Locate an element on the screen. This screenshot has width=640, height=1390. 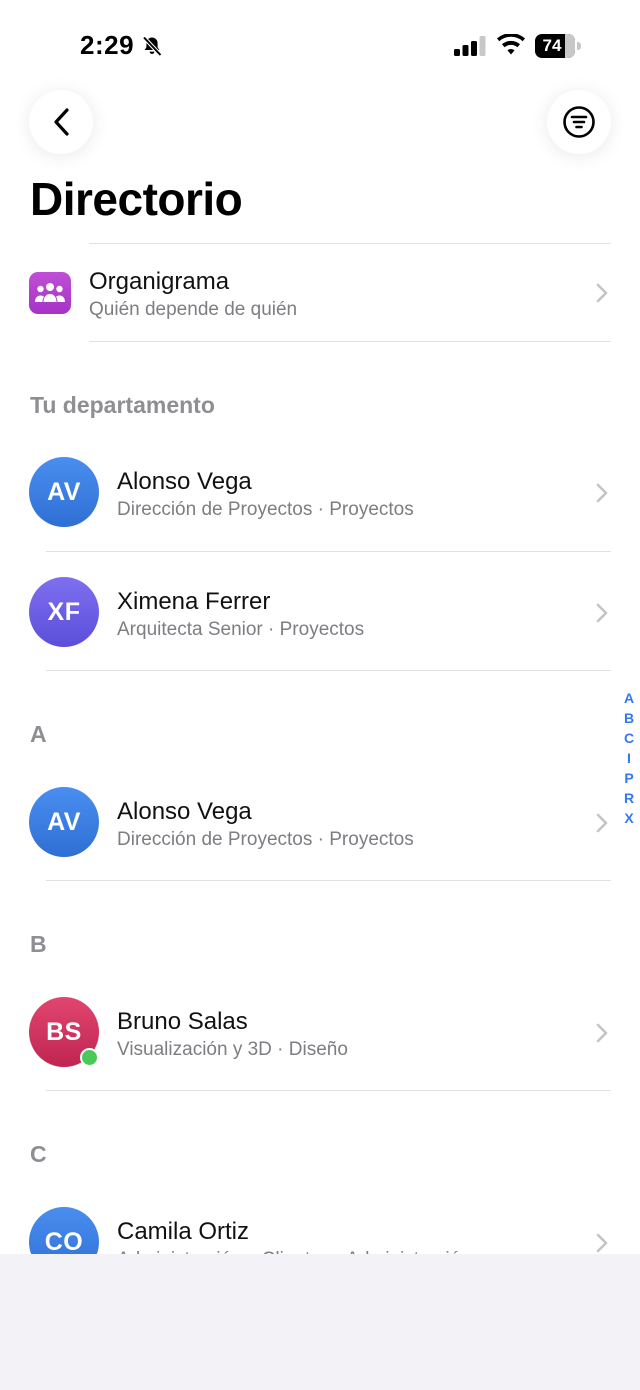
section-header-letter: B is located at coordinates (38, 944).